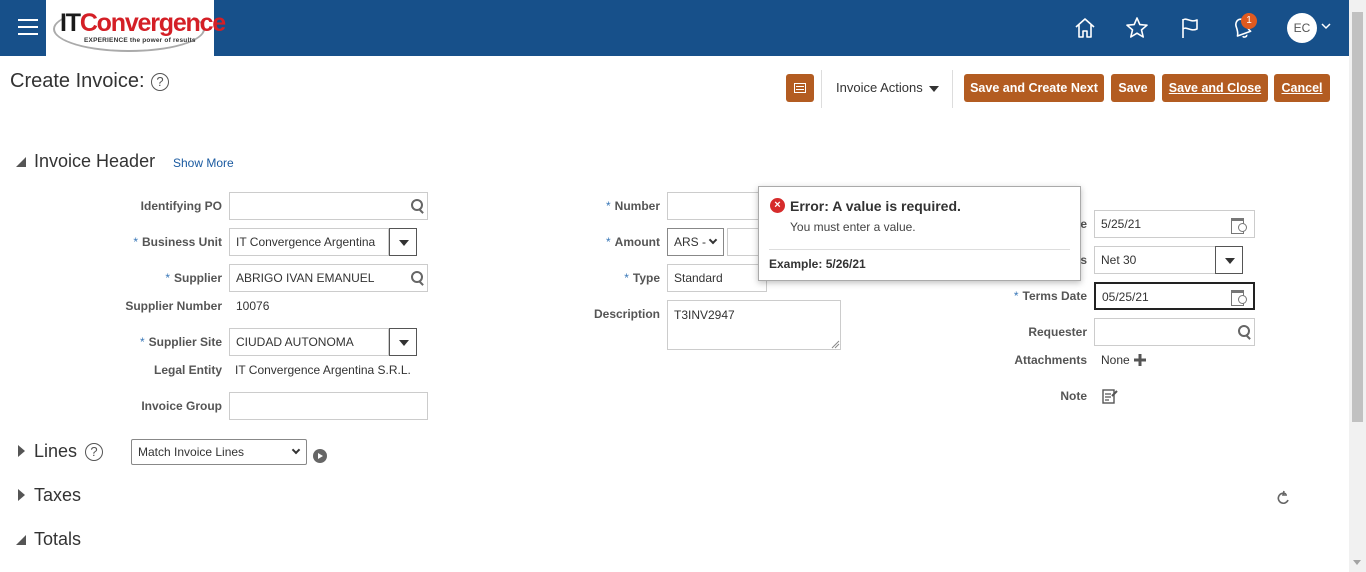 This screenshot has height=572, width=1366. I want to click on legal-entity-label: Legal Entity, so click(187, 370).